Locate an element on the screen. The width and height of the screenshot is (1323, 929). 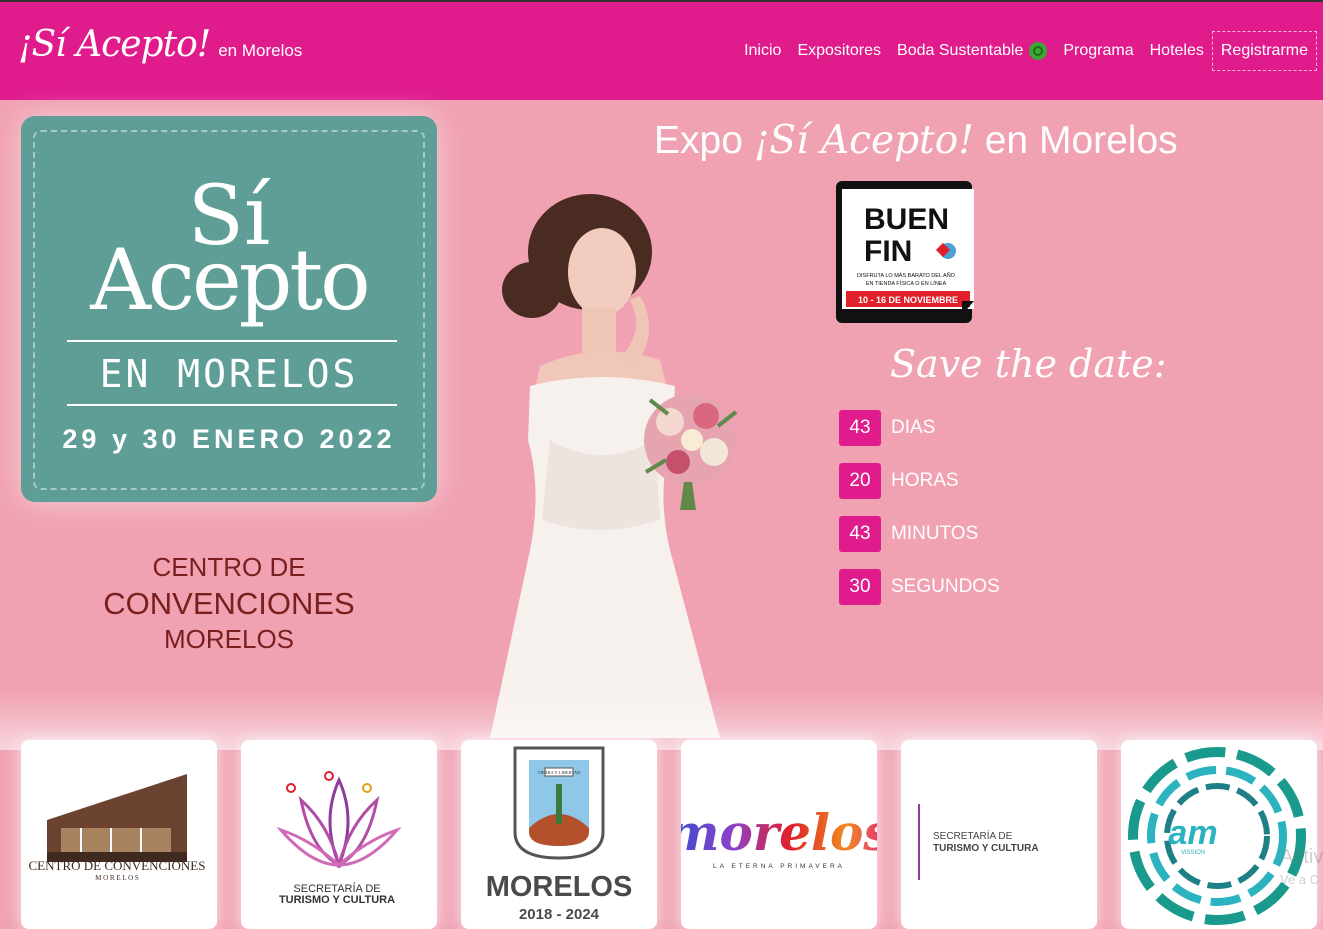
register-button: Registrarme is located at coordinates (1264, 51).